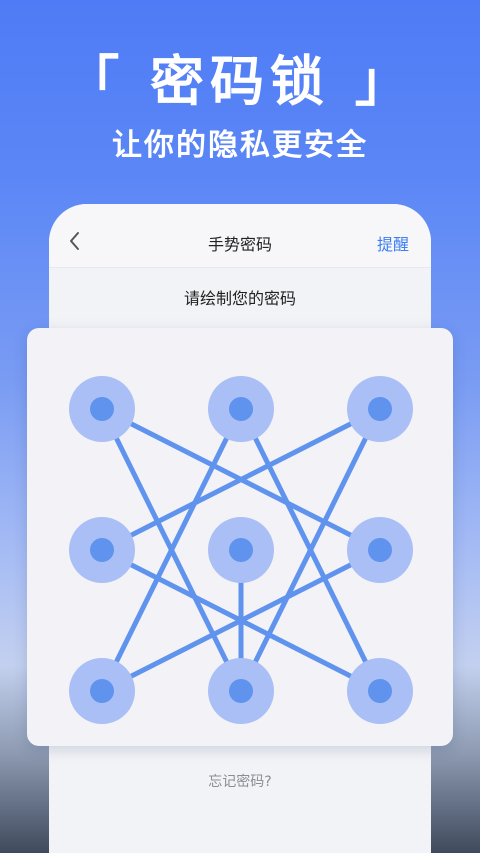  Describe the element at coordinates (393, 245) in the screenshot. I see `remind-button: 提醒` at that location.